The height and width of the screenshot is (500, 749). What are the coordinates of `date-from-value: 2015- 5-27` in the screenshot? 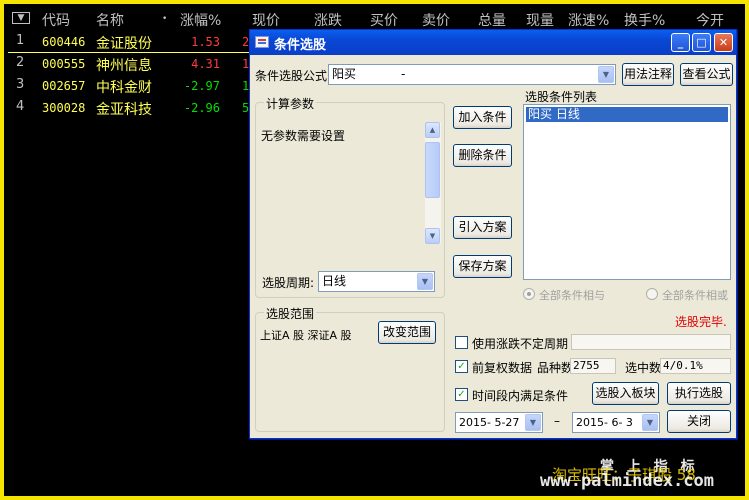 It's located at (489, 422).